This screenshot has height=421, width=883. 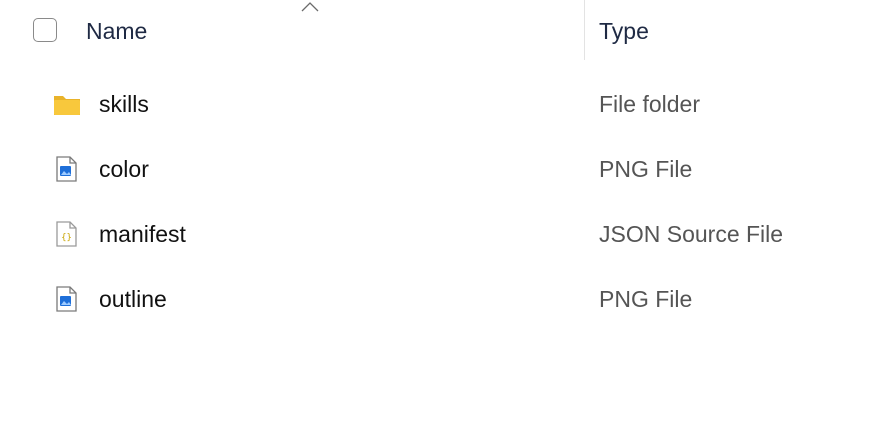 What do you see at coordinates (441, 31) in the screenshot?
I see `column-header: Name Type` at bounding box center [441, 31].